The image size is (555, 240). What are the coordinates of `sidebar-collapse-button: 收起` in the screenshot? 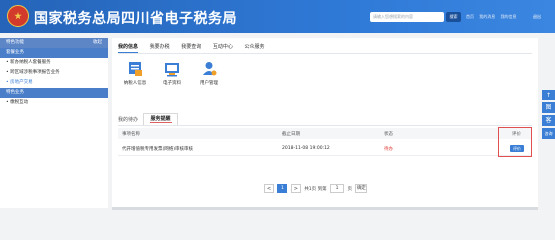 It's located at (97, 43).